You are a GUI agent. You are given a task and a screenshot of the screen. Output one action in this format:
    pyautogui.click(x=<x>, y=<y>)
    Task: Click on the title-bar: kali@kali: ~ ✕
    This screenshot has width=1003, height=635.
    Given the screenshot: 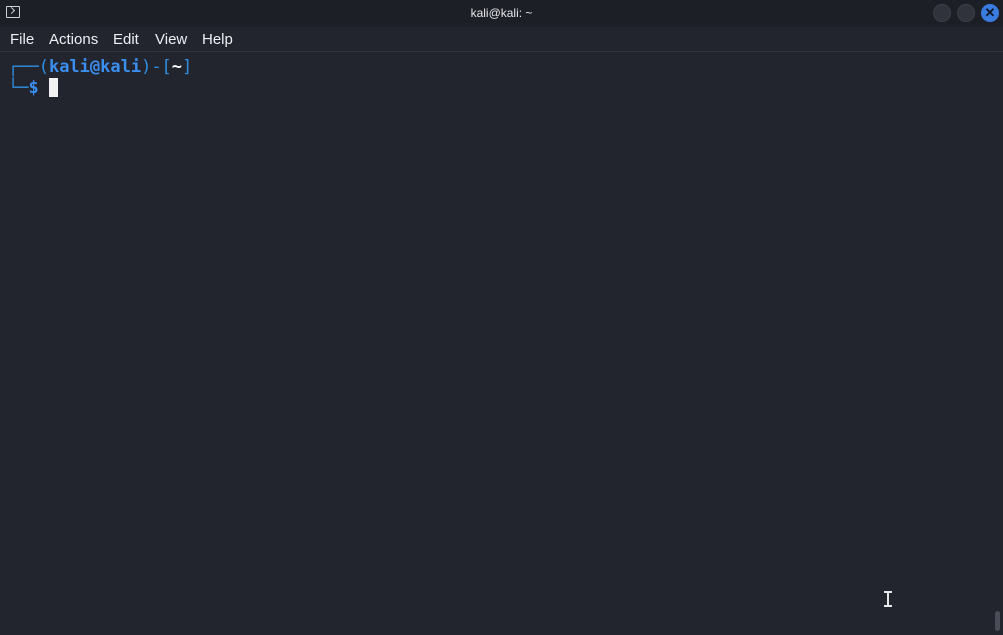 What is the action you would take?
    pyautogui.click(x=501, y=13)
    